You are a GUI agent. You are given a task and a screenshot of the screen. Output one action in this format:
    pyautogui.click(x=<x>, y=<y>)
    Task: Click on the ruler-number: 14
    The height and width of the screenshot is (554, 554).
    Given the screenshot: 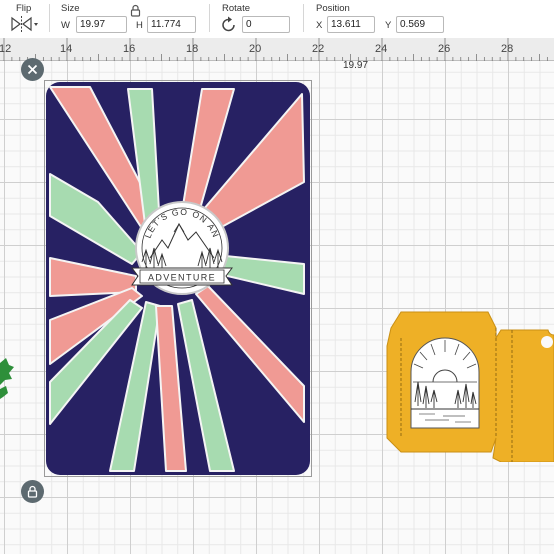 What is the action you would take?
    pyautogui.click(x=66, y=49)
    